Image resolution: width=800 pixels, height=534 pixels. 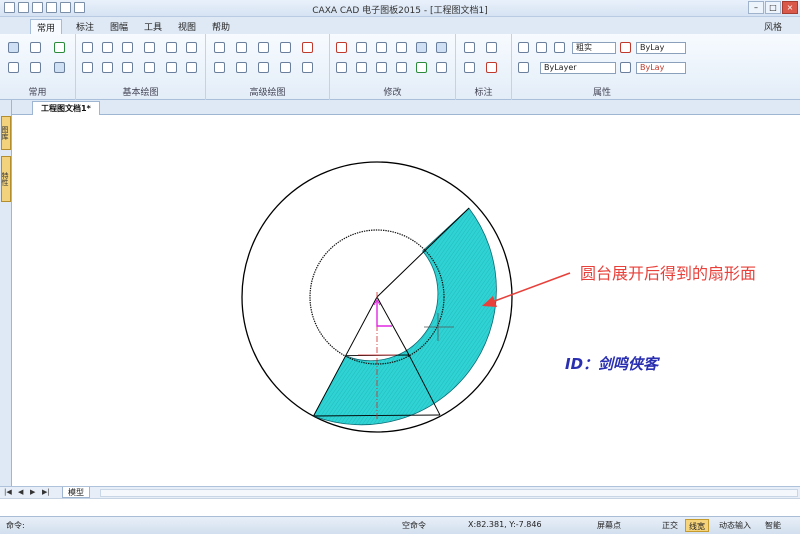 What do you see at coordinates (609, 525) in the screenshot?
I see `snap-mode: 屏幕点` at bounding box center [609, 525].